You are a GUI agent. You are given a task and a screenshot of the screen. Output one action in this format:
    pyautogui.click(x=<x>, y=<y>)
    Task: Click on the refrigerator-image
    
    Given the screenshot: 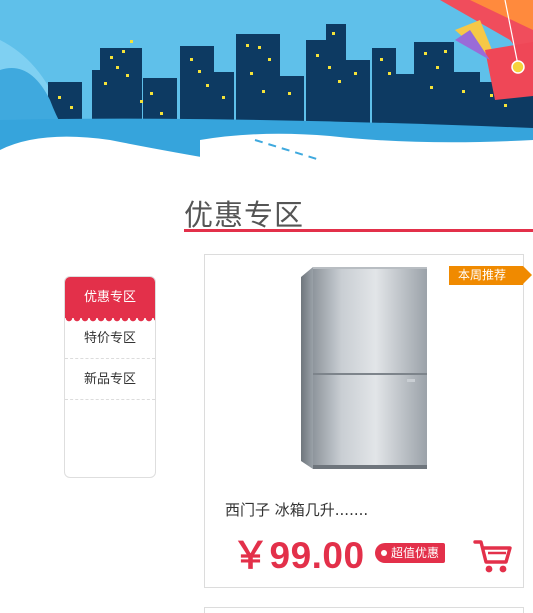 What is the action you would take?
    pyautogui.click(x=365, y=369)
    